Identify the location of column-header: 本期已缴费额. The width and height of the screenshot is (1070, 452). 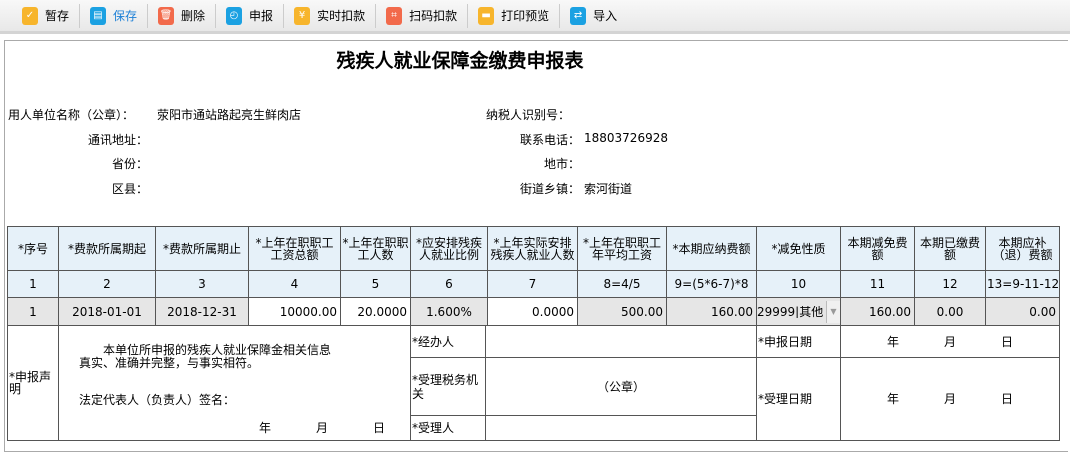
(950, 248).